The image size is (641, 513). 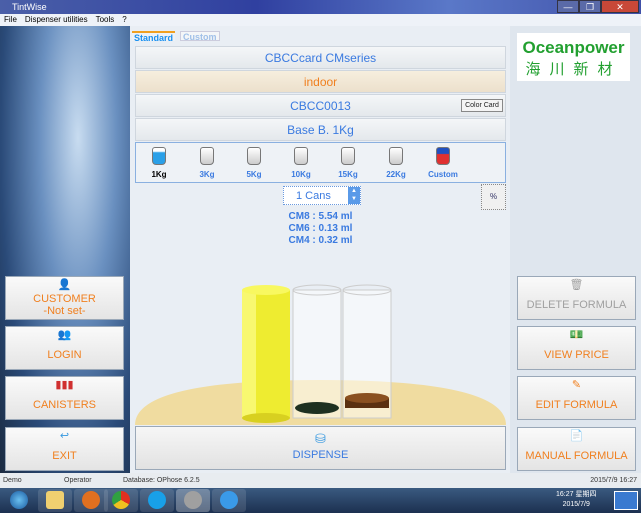 What do you see at coordinates (200, 36) in the screenshot?
I see `tab-custom: Custom` at bounding box center [200, 36].